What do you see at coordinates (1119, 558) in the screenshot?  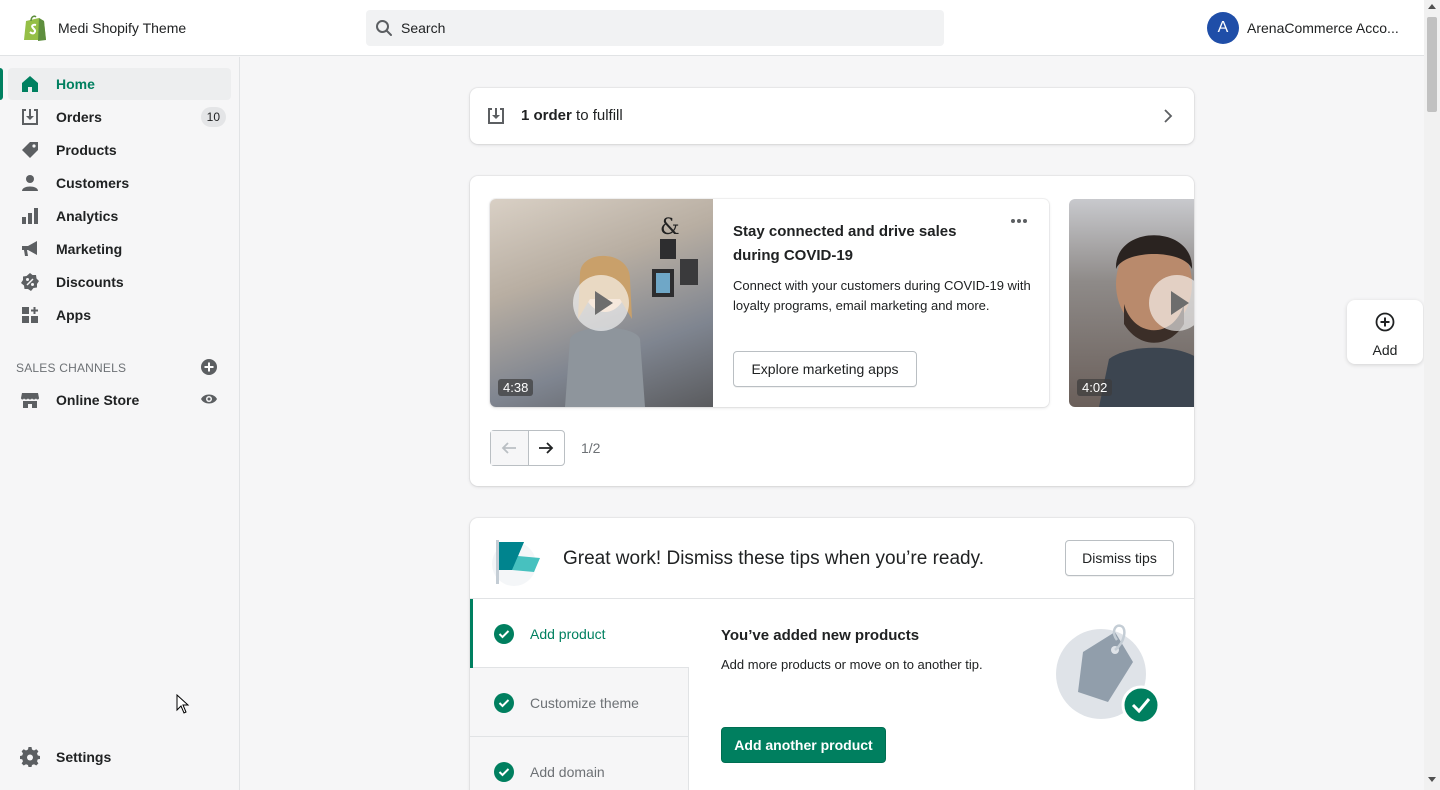 I see `dismiss-tips-button: Dismiss tips` at bounding box center [1119, 558].